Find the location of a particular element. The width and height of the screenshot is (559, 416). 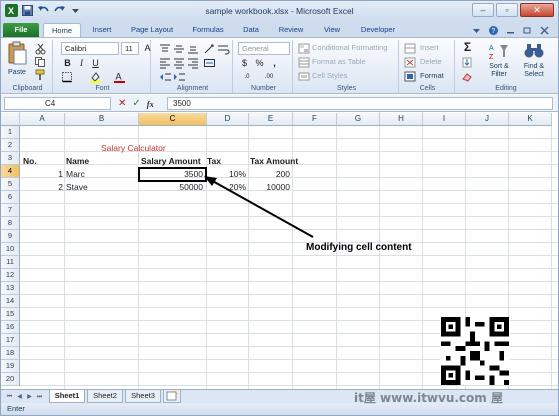

decrease-indent-icon is located at coordinates (165, 77).